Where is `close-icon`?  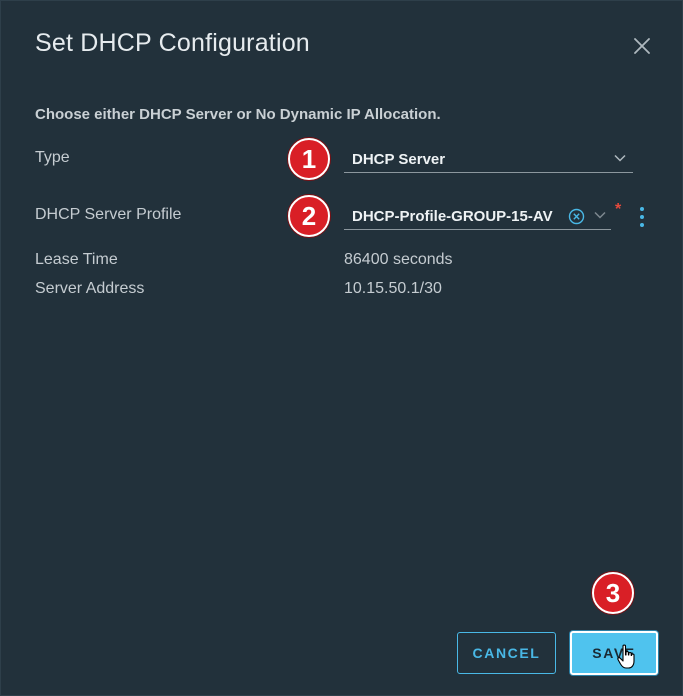
close-icon is located at coordinates (642, 46).